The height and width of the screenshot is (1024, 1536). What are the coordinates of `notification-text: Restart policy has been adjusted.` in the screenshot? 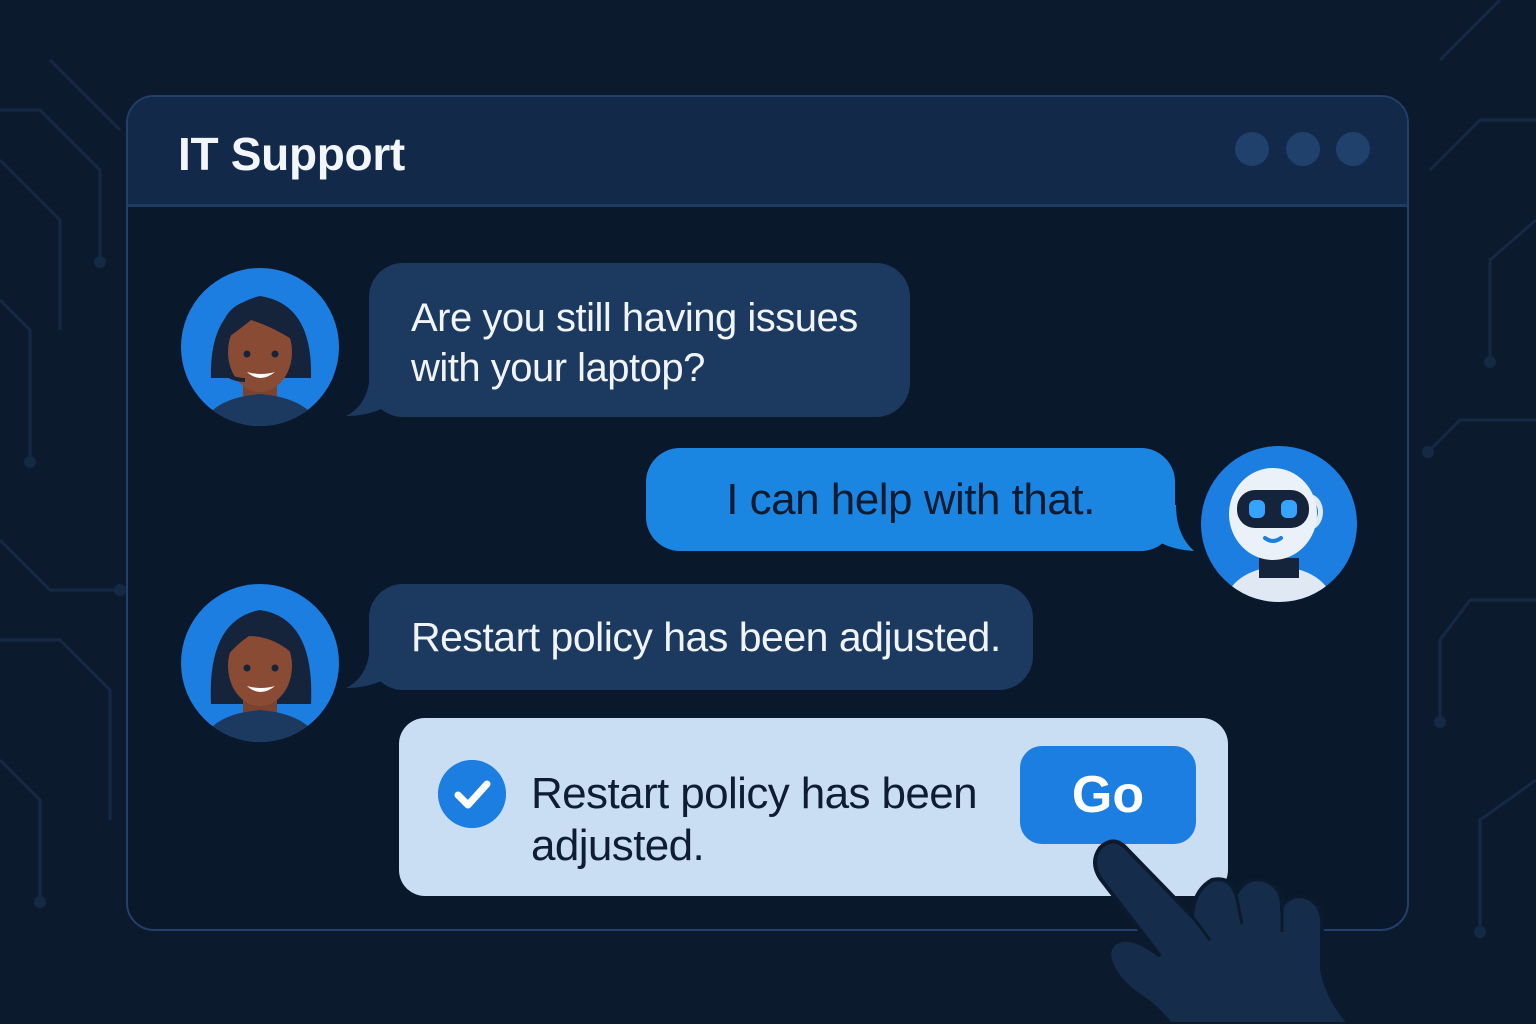 It's located at (771, 820).